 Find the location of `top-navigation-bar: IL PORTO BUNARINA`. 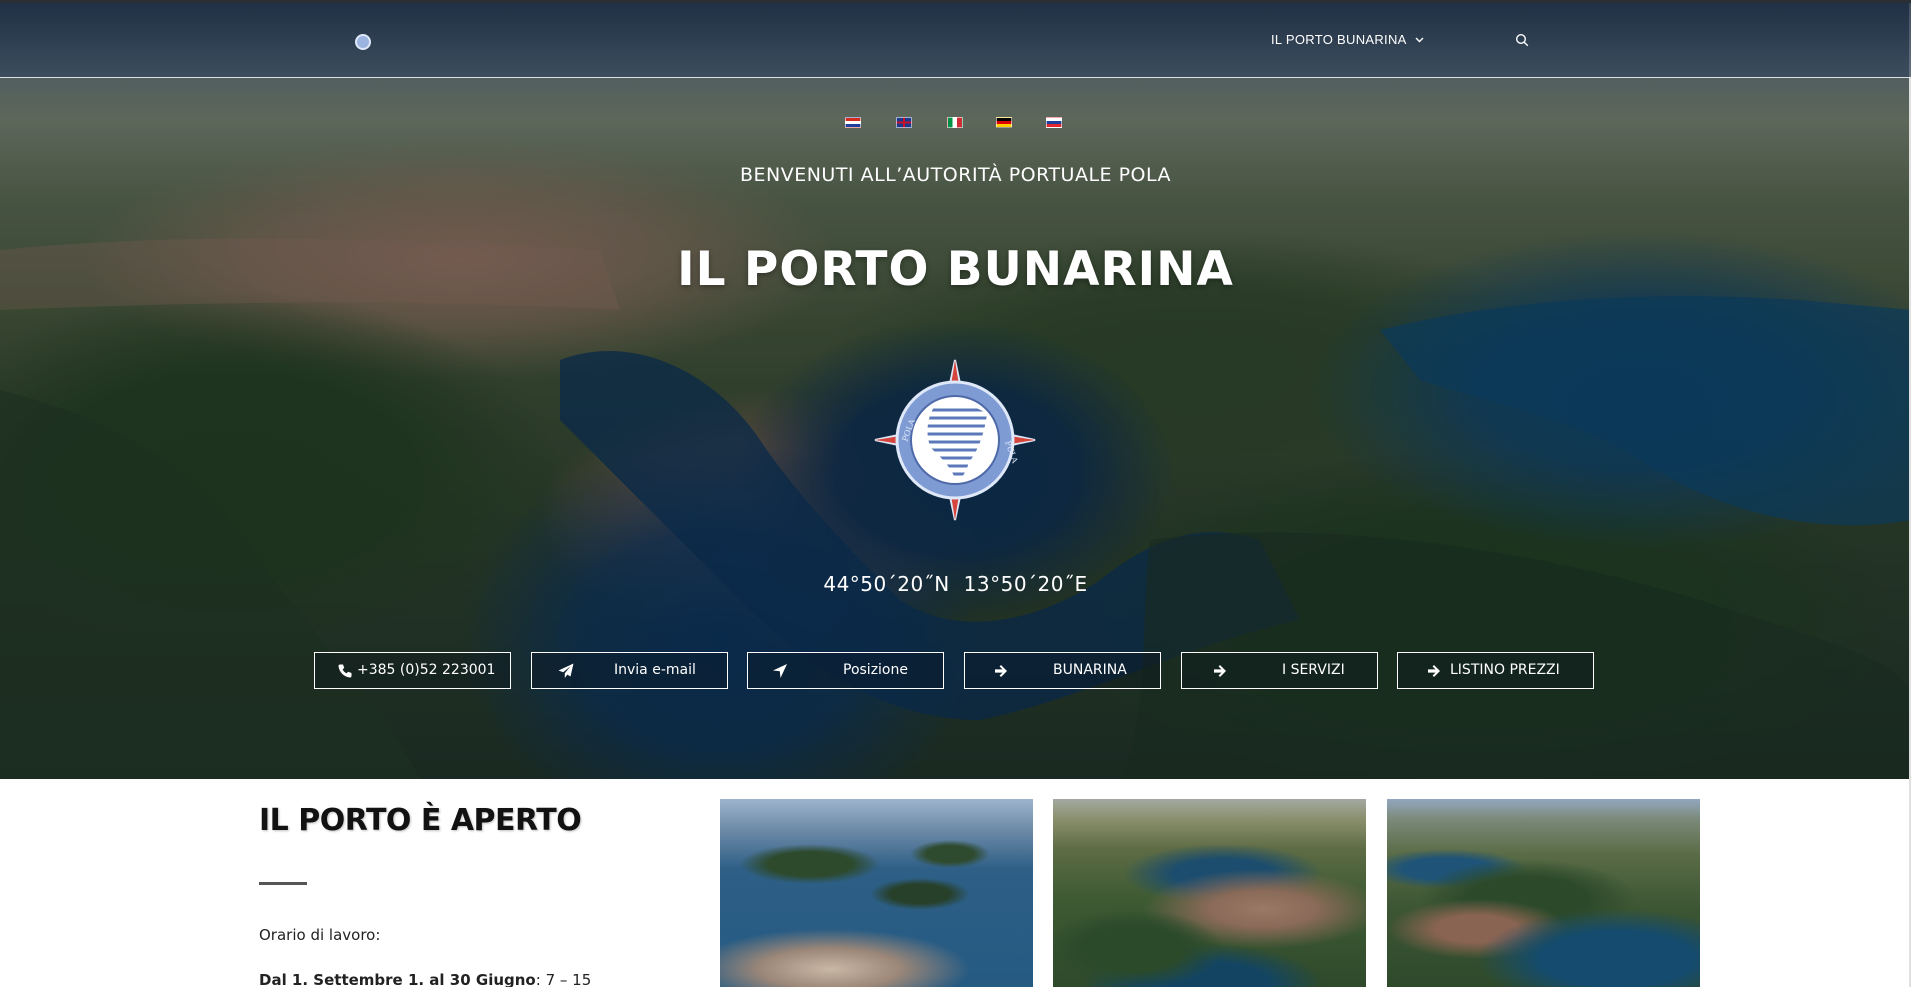

top-navigation-bar: IL PORTO BUNARINA is located at coordinates (955, 39).